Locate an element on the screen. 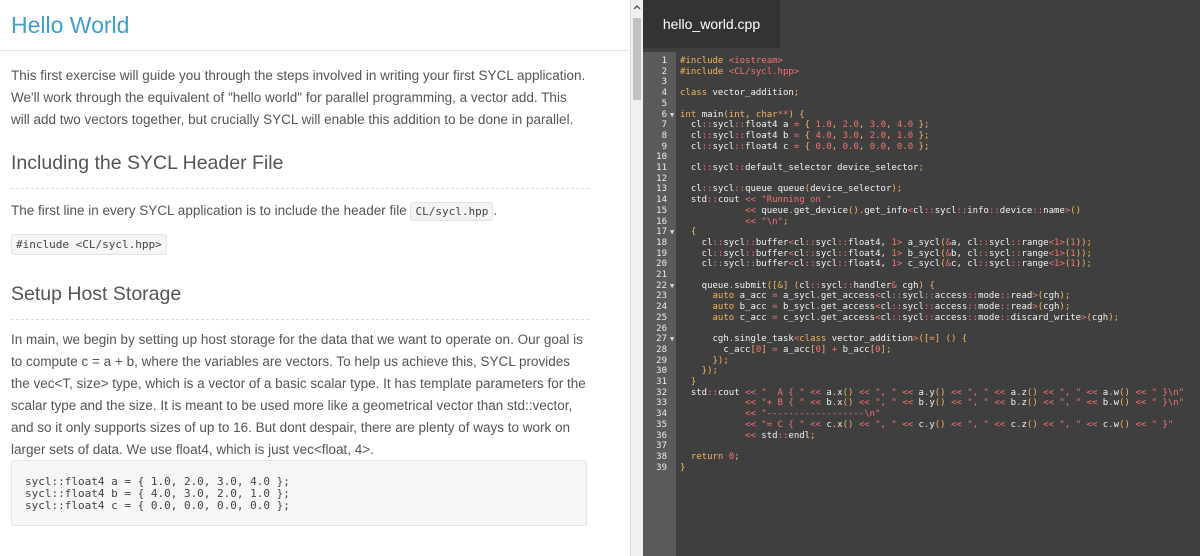 Image resolution: width=1200 pixels, height=556 pixels. line-number-text: 17 is located at coordinates (661, 232).